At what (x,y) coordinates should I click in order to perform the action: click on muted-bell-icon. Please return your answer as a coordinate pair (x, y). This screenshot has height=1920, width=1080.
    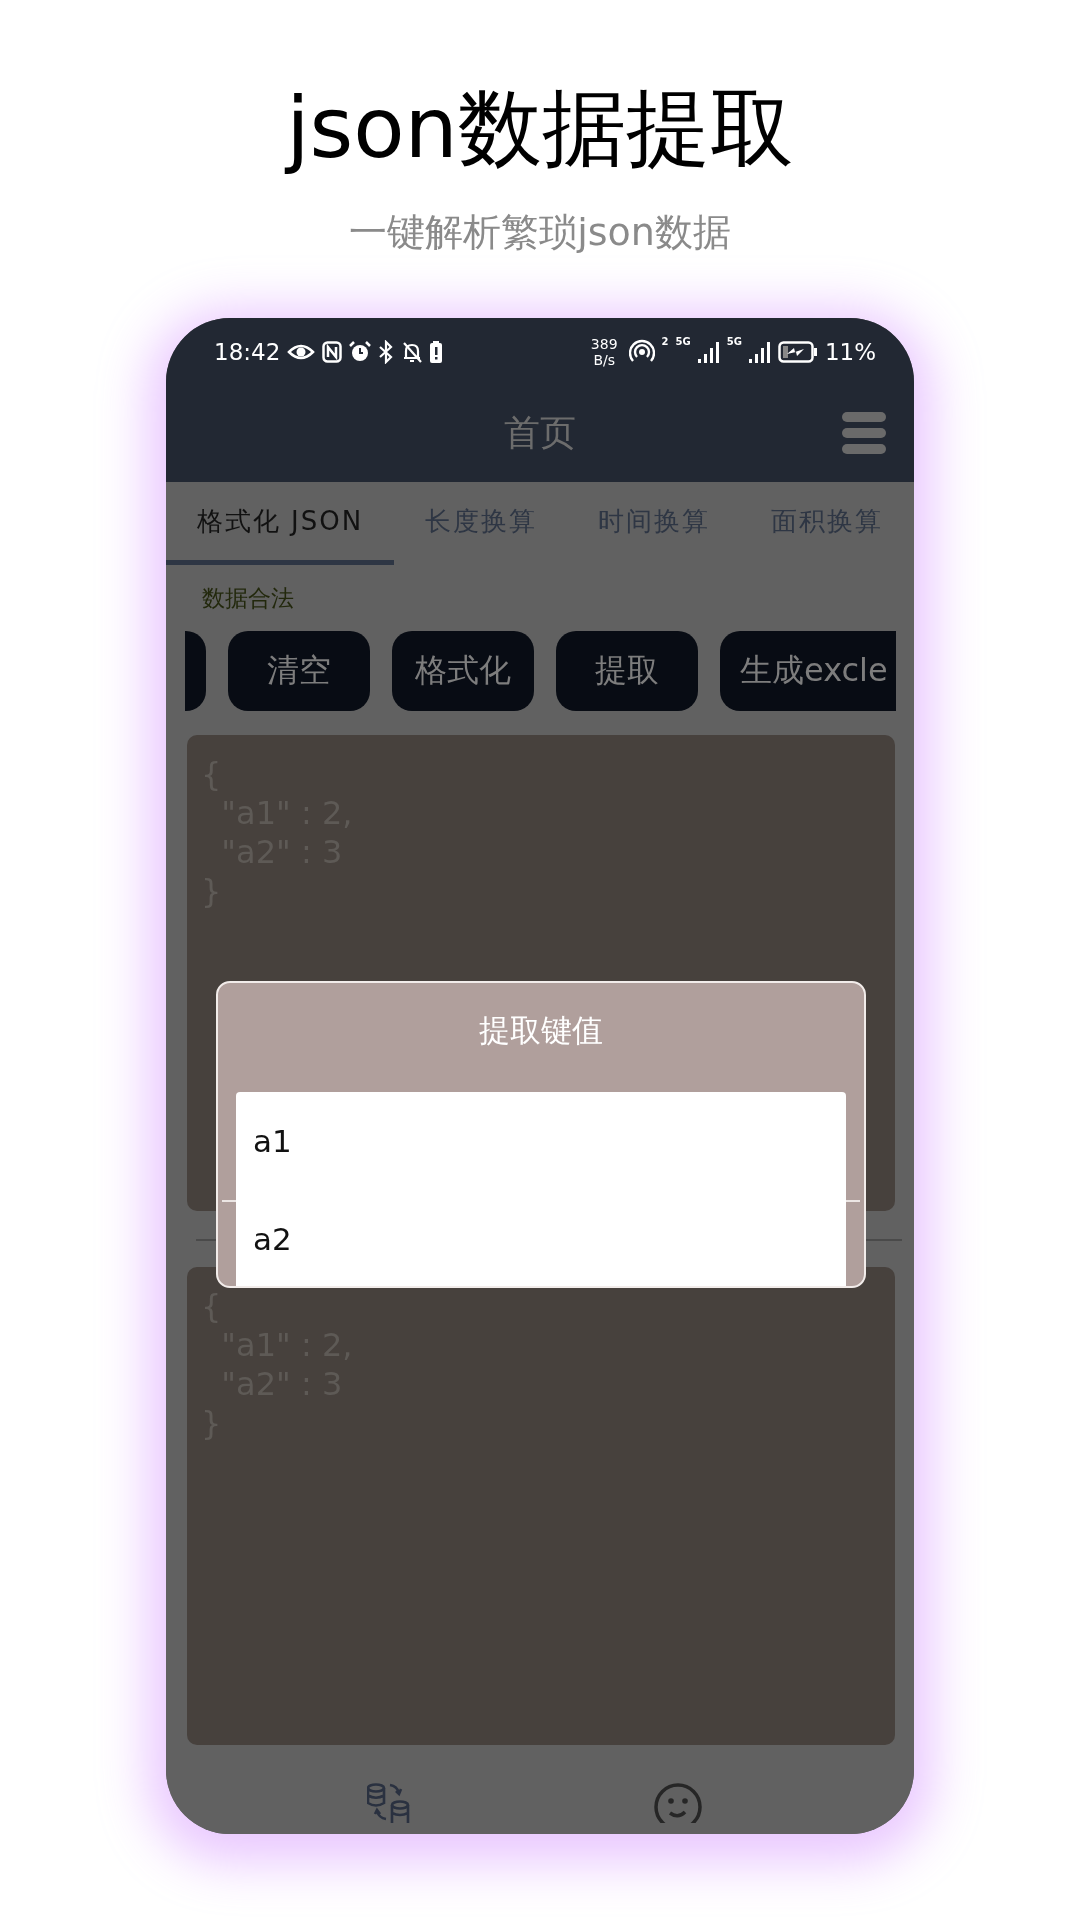
    Looking at the image, I should click on (412, 351).